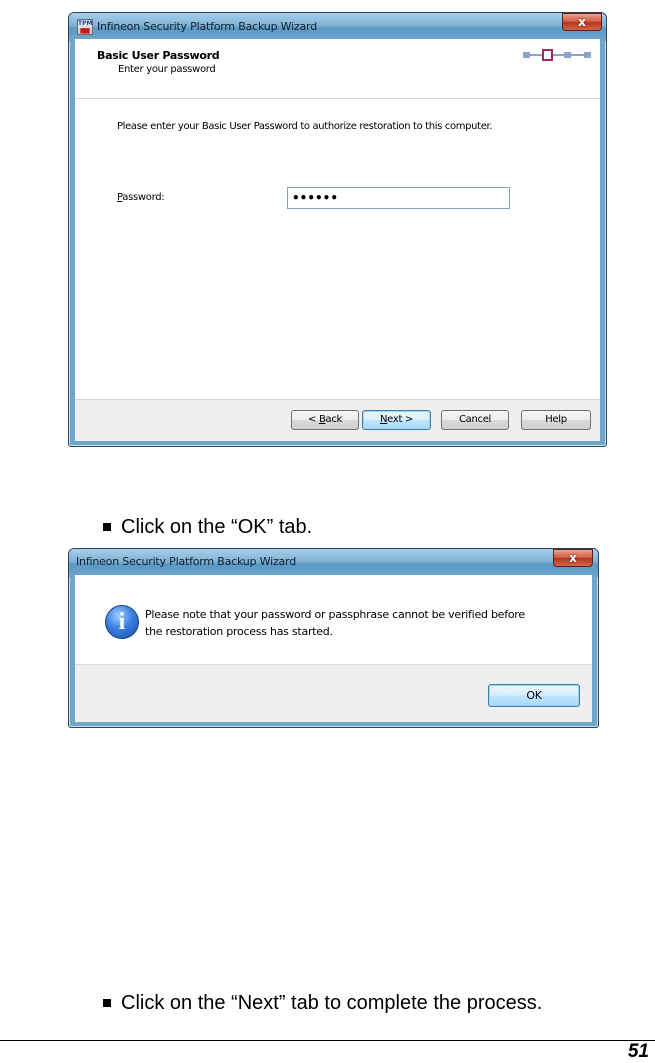 Image resolution: width=655 pixels, height=1063 pixels. What do you see at coordinates (638, 1051) in the screenshot?
I see `page-number: 51` at bounding box center [638, 1051].